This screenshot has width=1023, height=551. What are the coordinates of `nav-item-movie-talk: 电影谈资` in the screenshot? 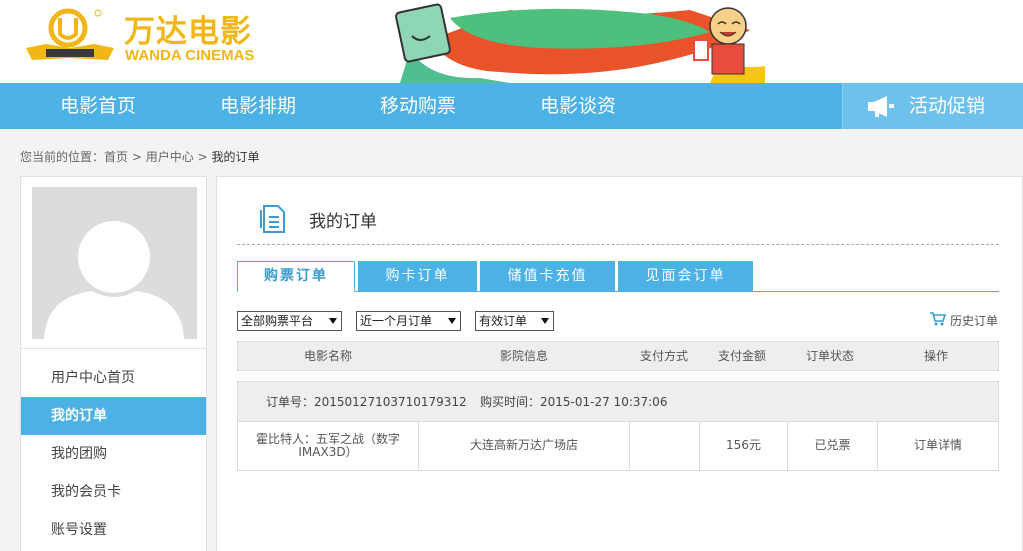 It's located at (578, 106).